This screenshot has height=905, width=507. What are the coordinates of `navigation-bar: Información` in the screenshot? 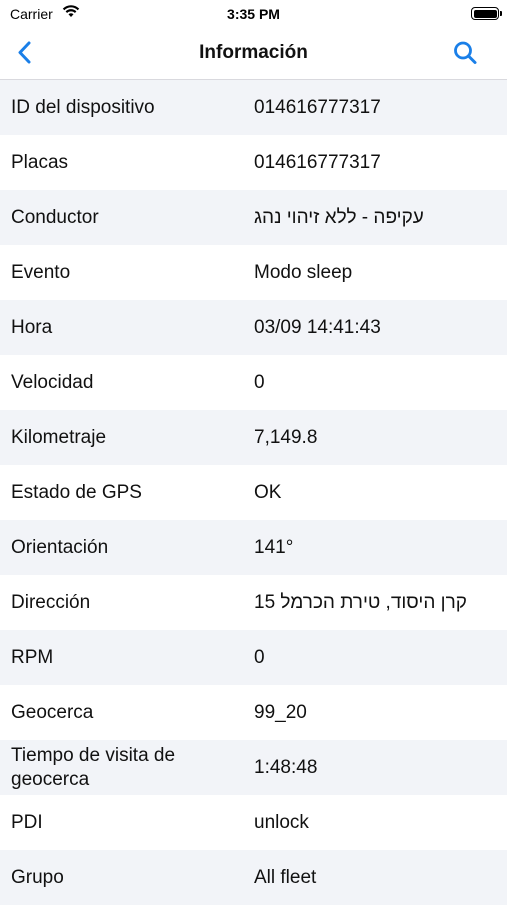 It's located at (253, 54).